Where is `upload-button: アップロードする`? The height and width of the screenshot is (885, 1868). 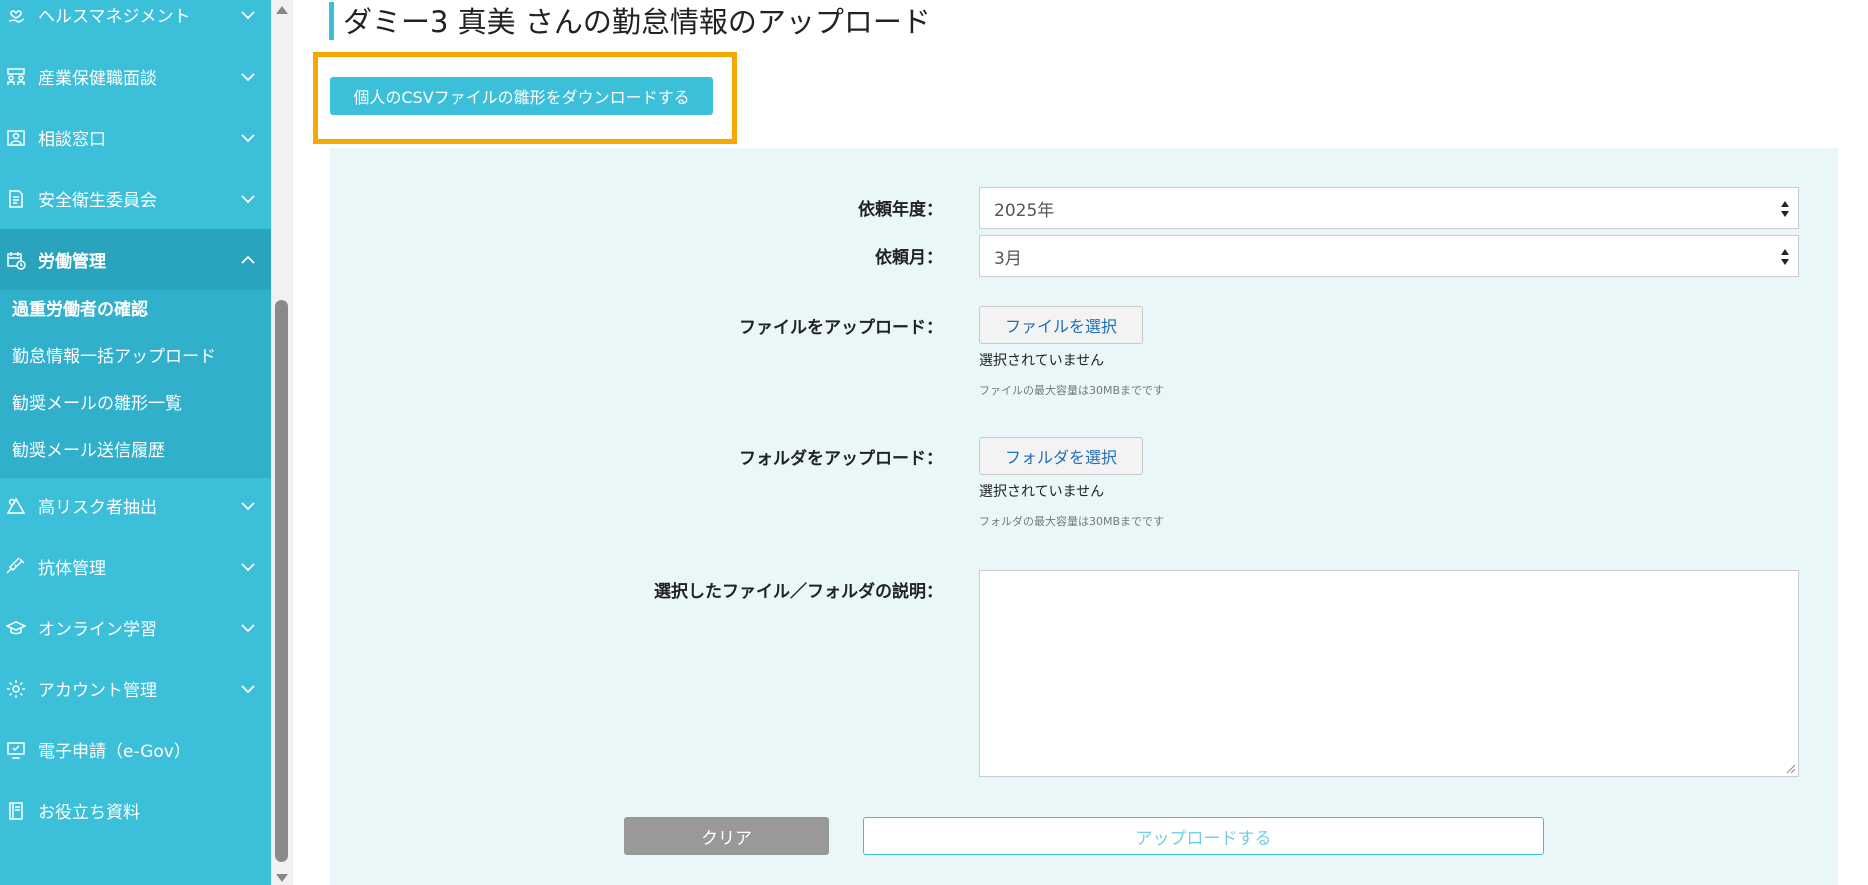 upload-button: アップロードする is located at coordinates (1203, 836).